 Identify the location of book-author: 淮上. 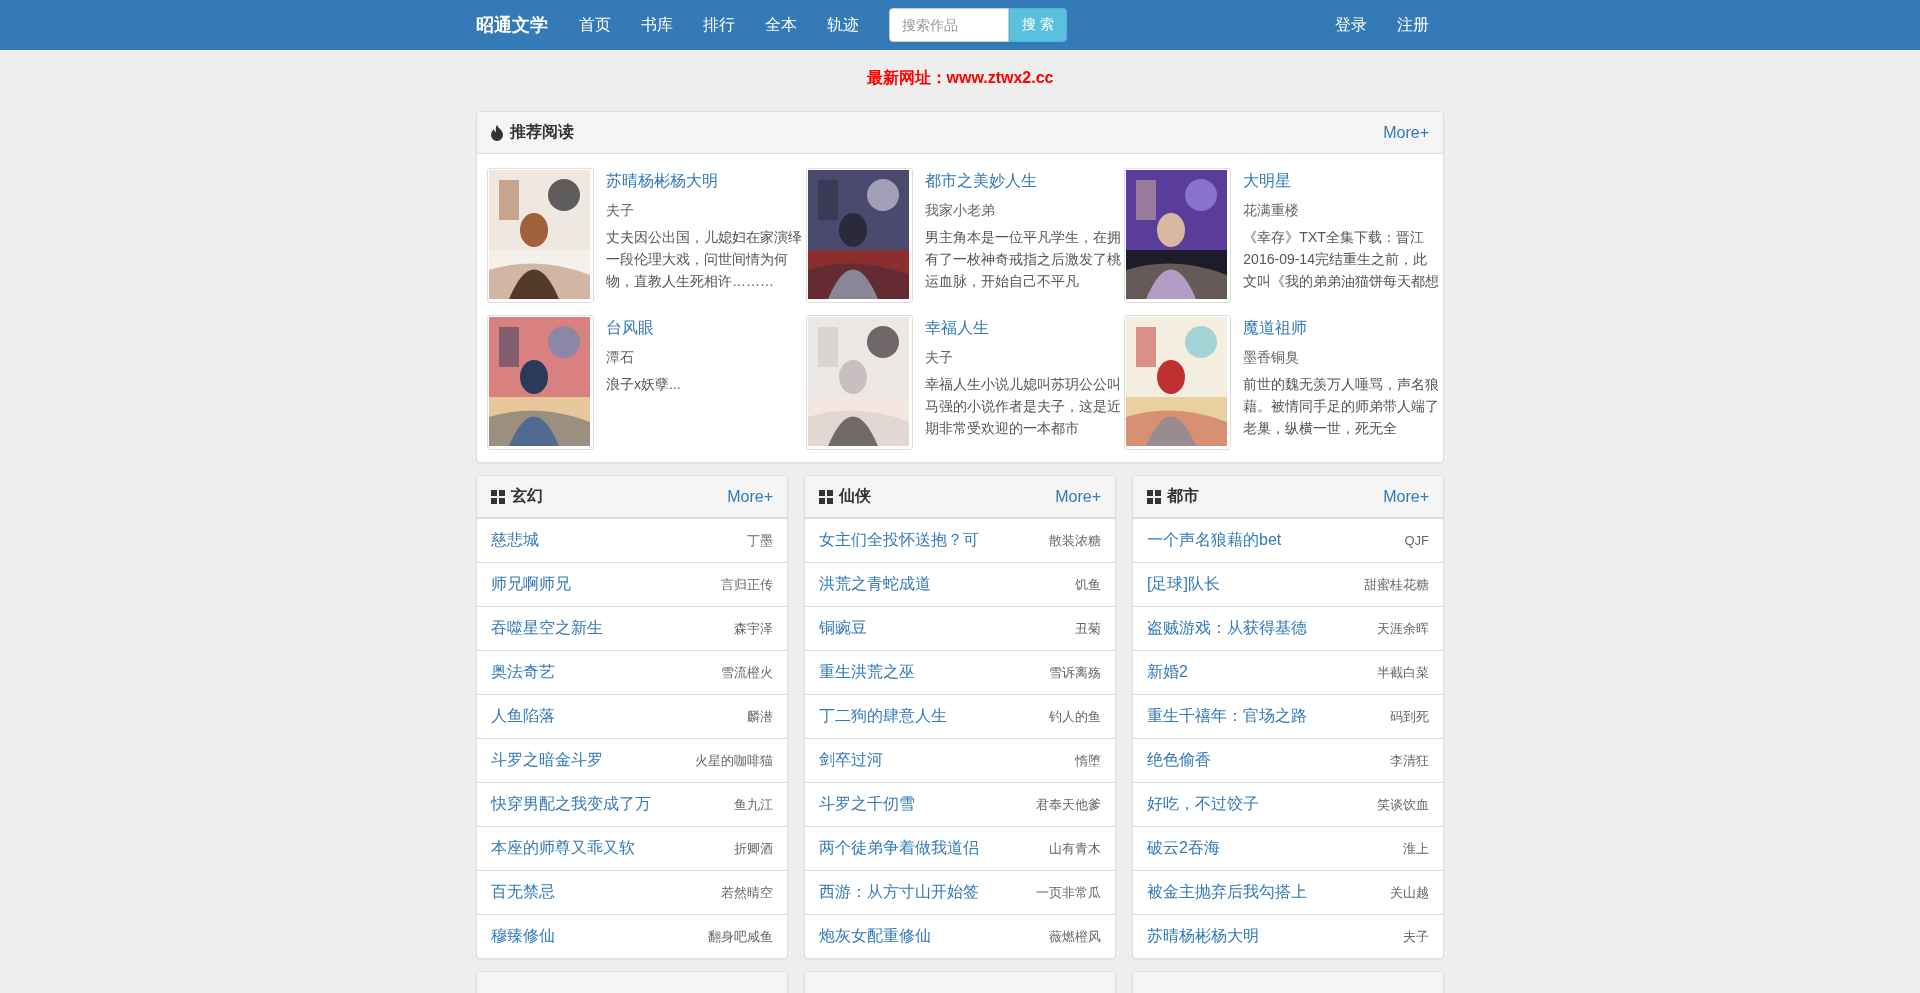
(1416, 848).